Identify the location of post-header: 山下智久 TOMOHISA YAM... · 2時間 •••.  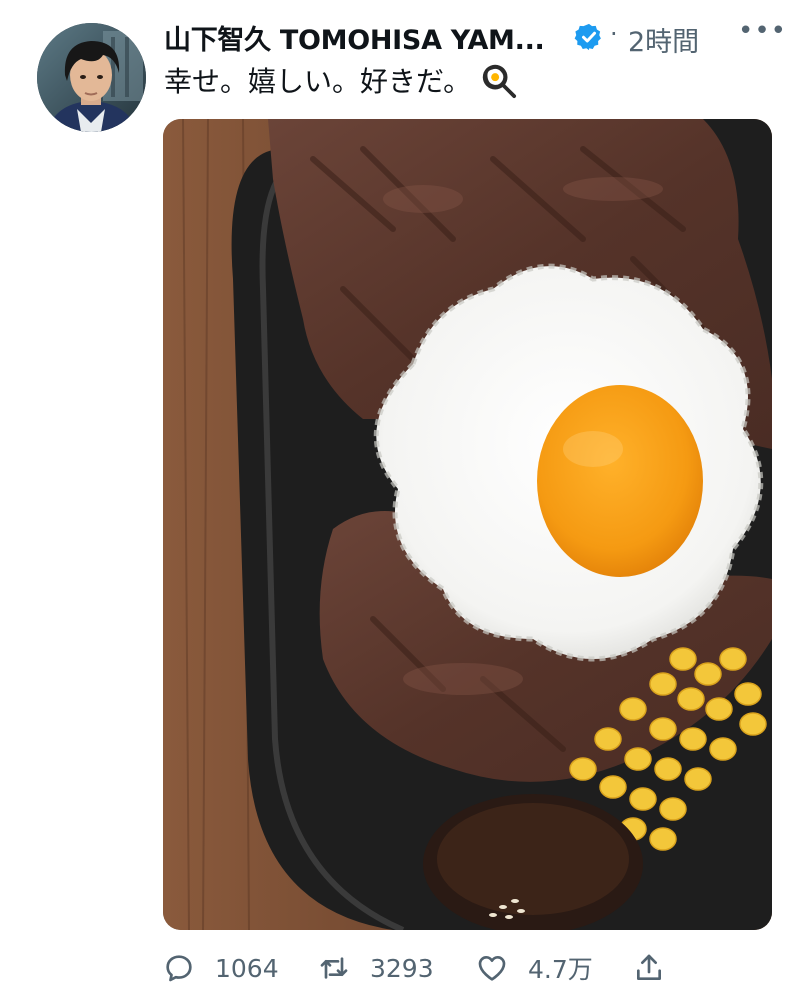
(475, 38).